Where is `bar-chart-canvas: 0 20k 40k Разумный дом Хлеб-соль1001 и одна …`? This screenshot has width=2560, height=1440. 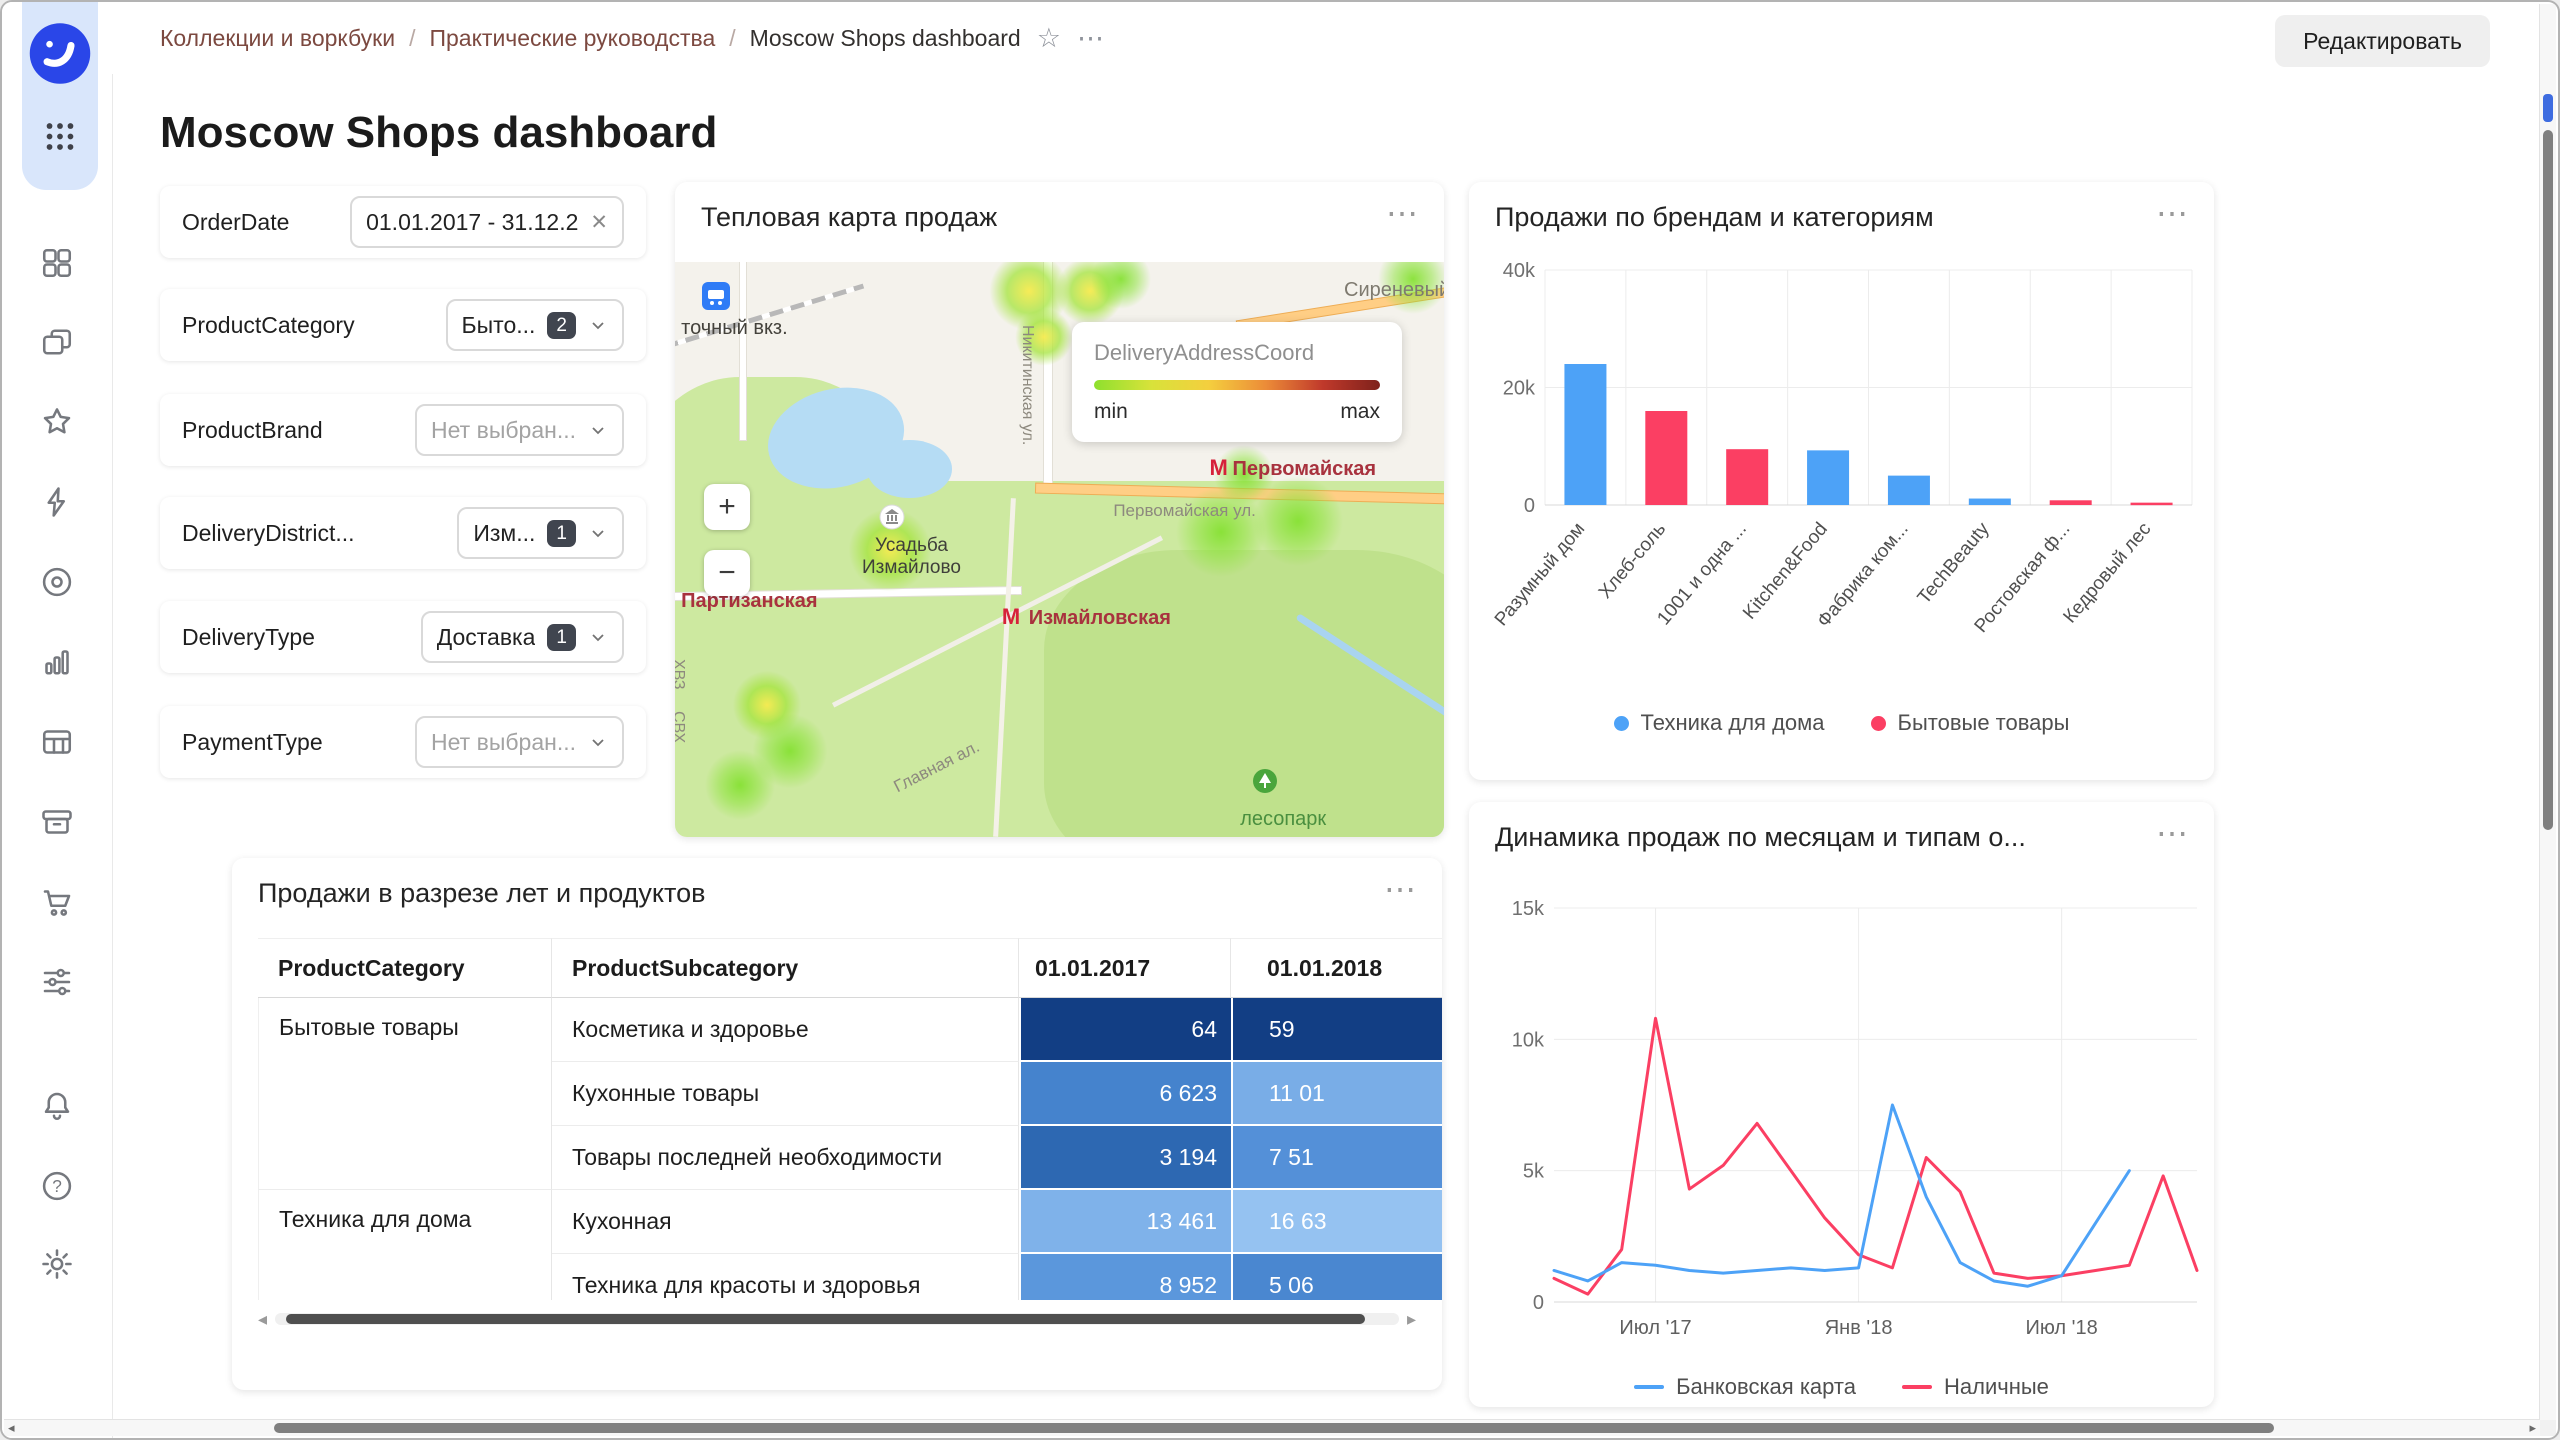 bar-chart-canvas: 0 20k 40k Разумный дом Хлеб-соль1001 и одна … is located at coordinates (1839, 479).